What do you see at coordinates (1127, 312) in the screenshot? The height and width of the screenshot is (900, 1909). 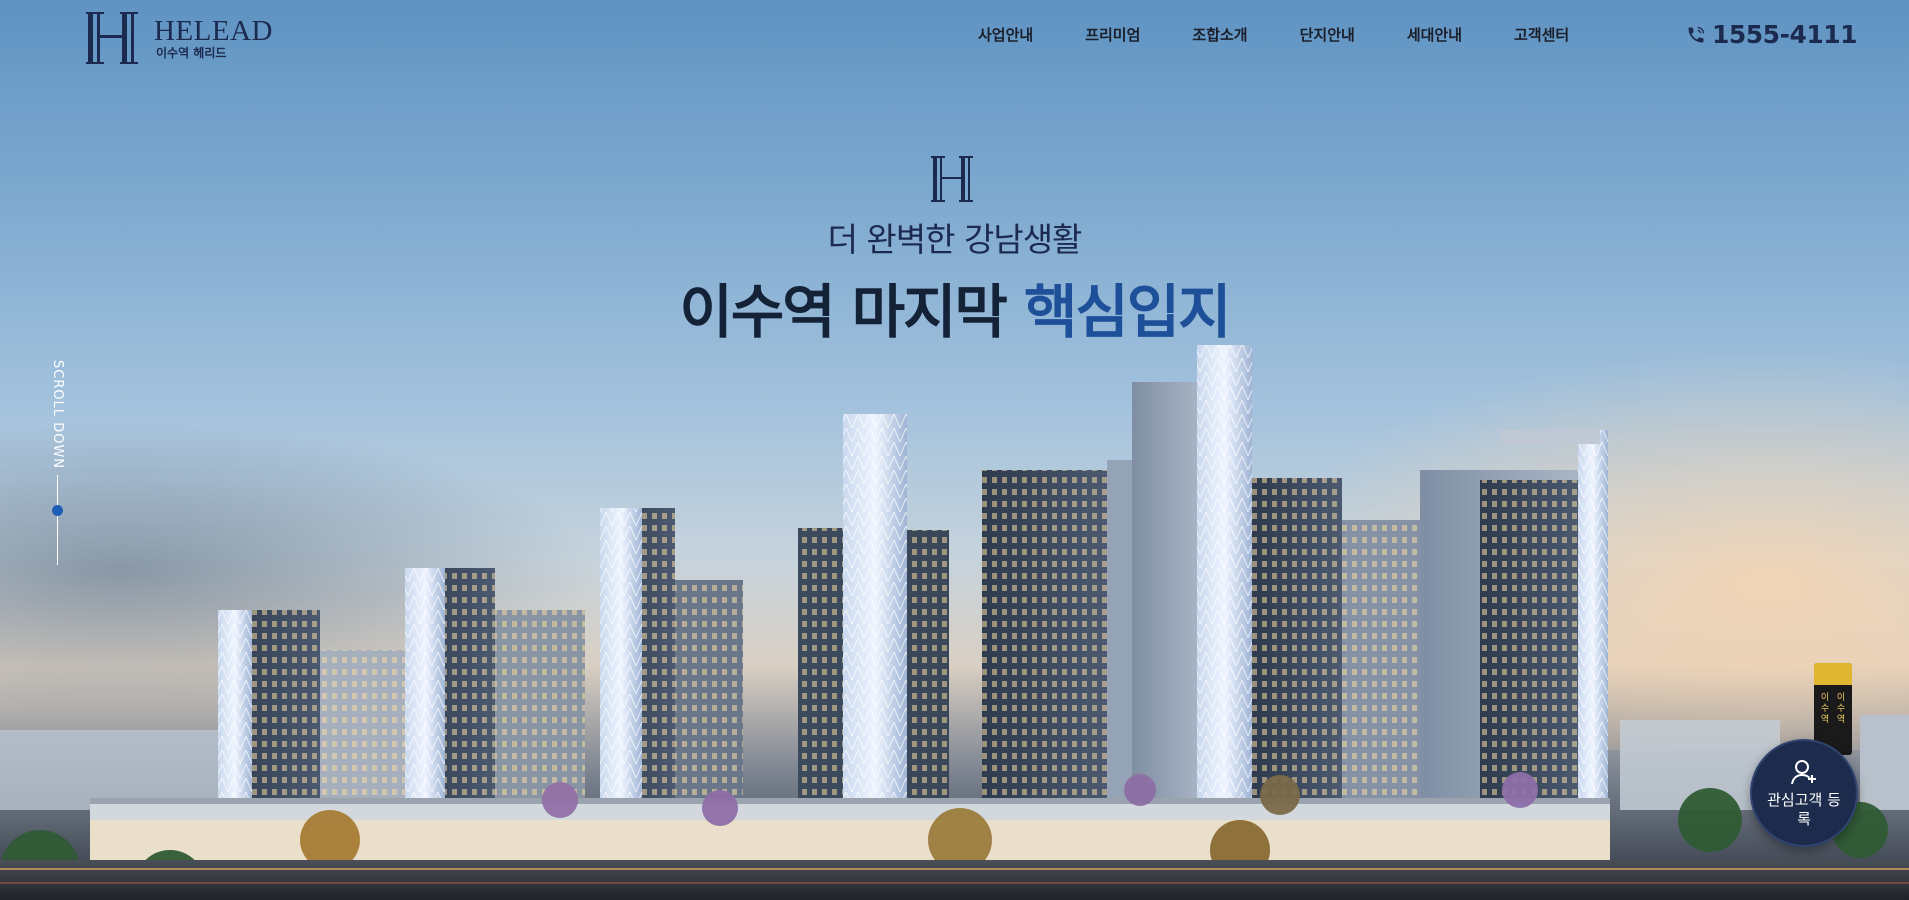 I see `hero-title-accent: 핵심입지` at bounding box center [1127, 312].